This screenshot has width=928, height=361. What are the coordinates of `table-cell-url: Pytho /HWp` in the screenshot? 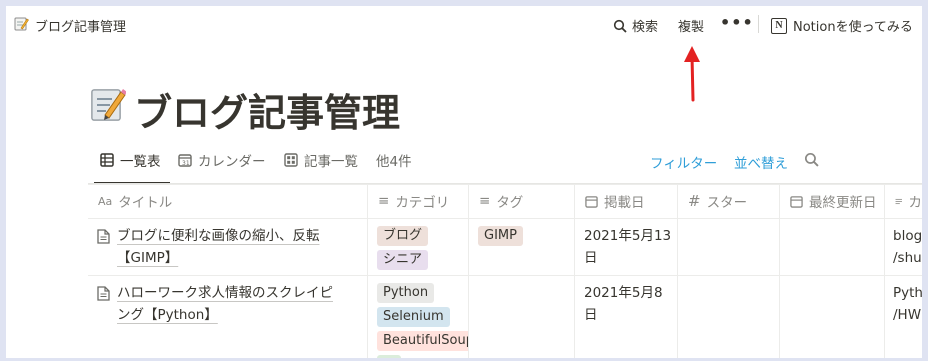 It's located at (903, 317).